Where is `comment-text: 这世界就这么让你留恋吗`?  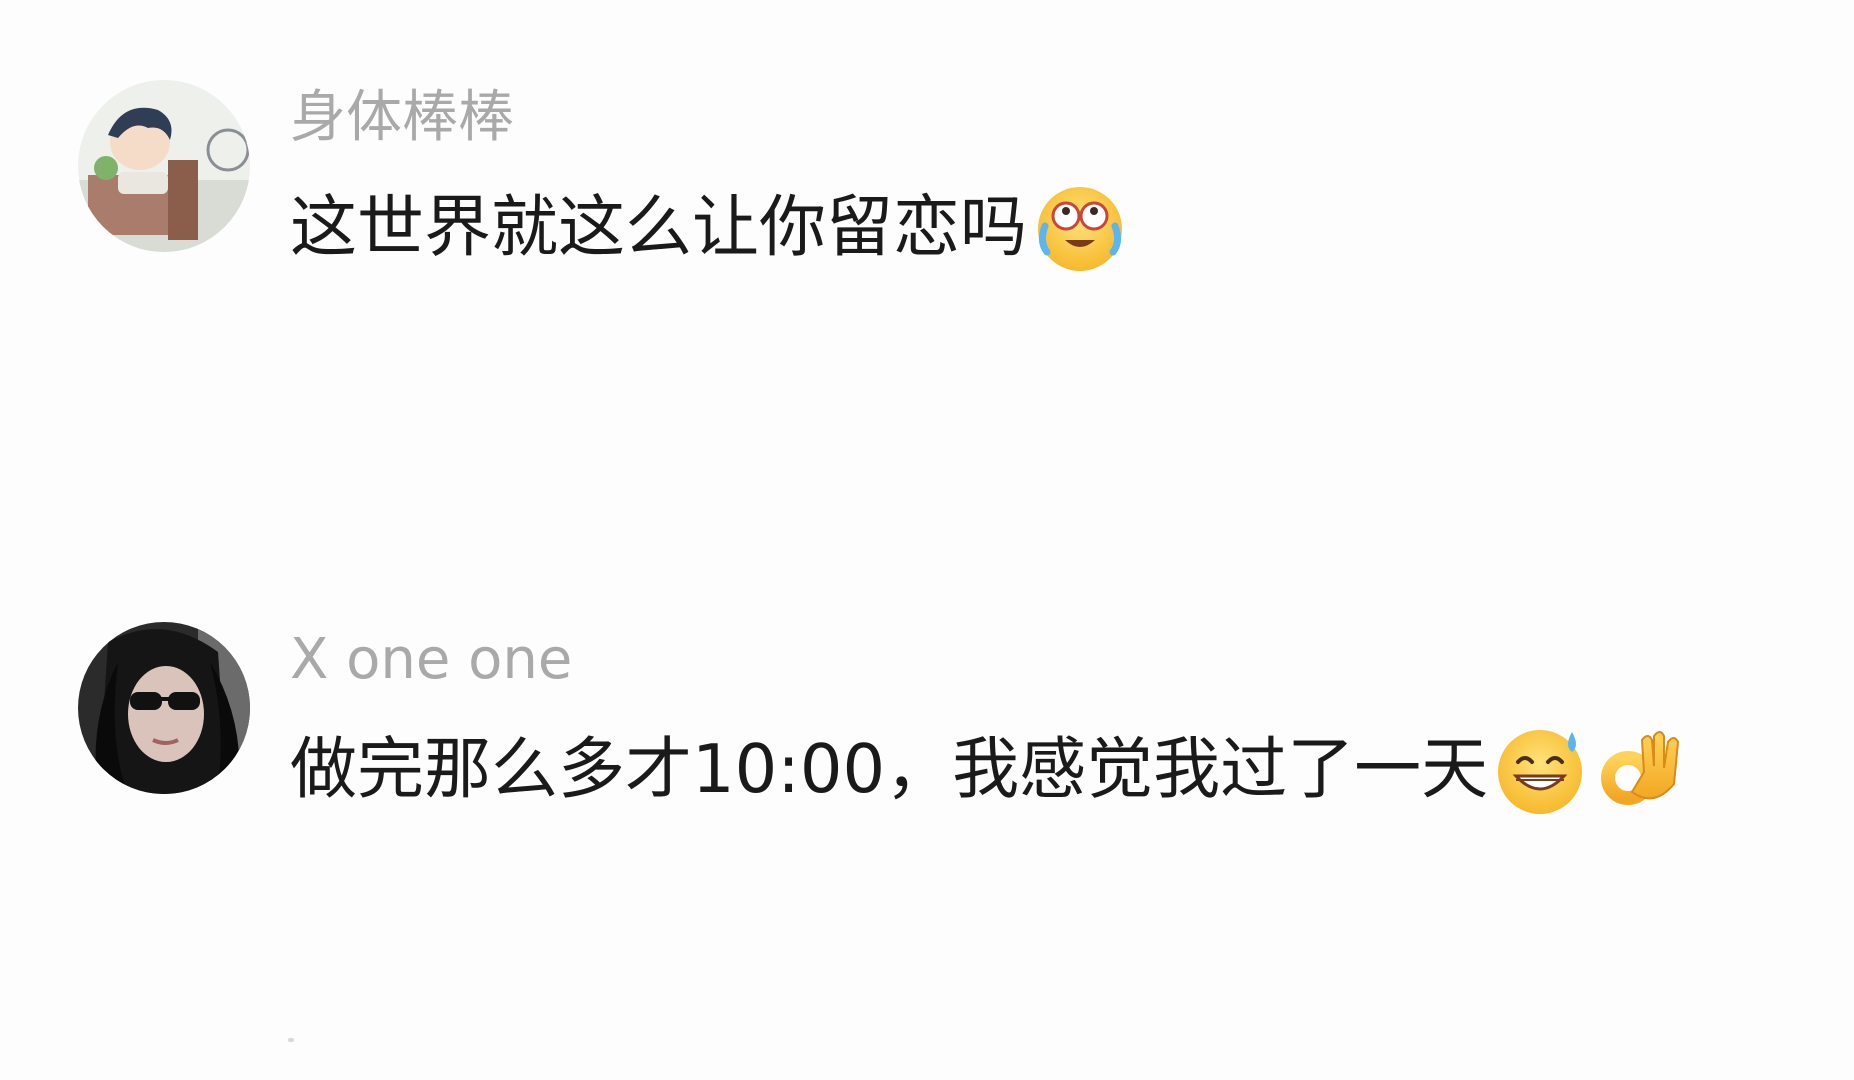
comment-text: 这世界就这么让你留恋吗 is located at coordinates (658, 227).